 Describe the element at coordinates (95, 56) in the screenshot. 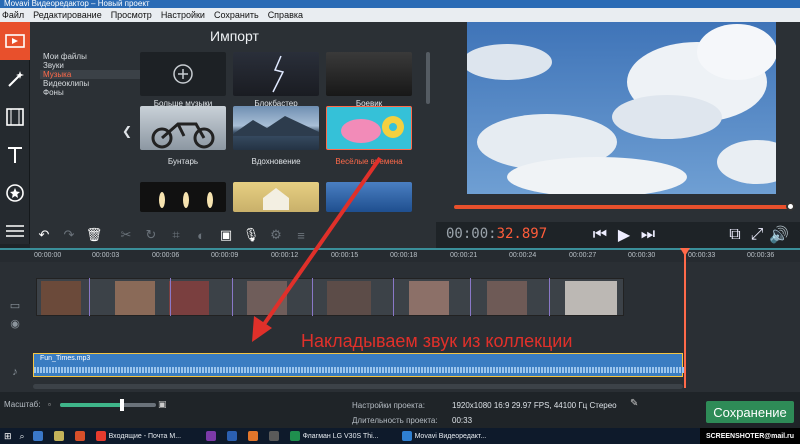

I see `category-my-files: Мои файлы` at that location.